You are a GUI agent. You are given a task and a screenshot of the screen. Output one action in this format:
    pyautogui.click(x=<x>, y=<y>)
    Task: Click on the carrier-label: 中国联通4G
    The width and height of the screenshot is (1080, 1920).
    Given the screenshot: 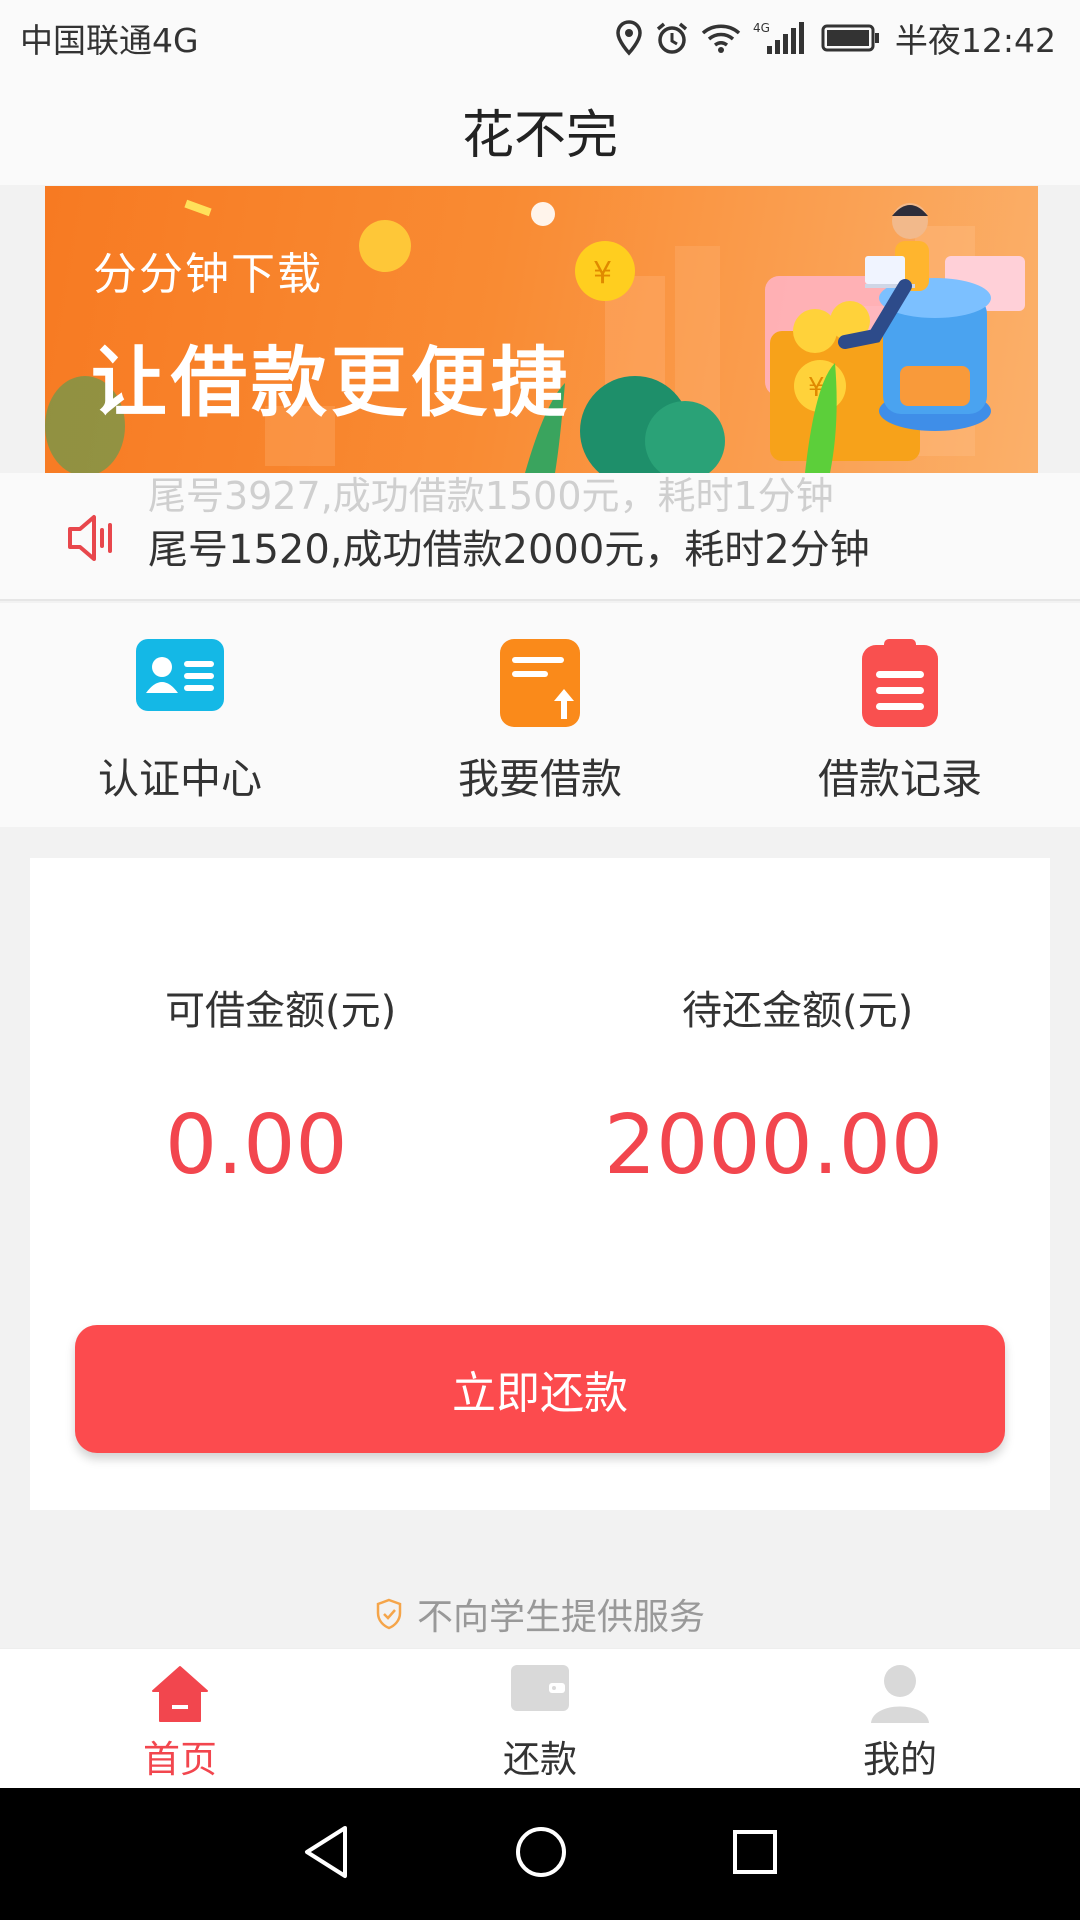 What is the action you would take?
    pyautogui.click(x=109, y=40)
    